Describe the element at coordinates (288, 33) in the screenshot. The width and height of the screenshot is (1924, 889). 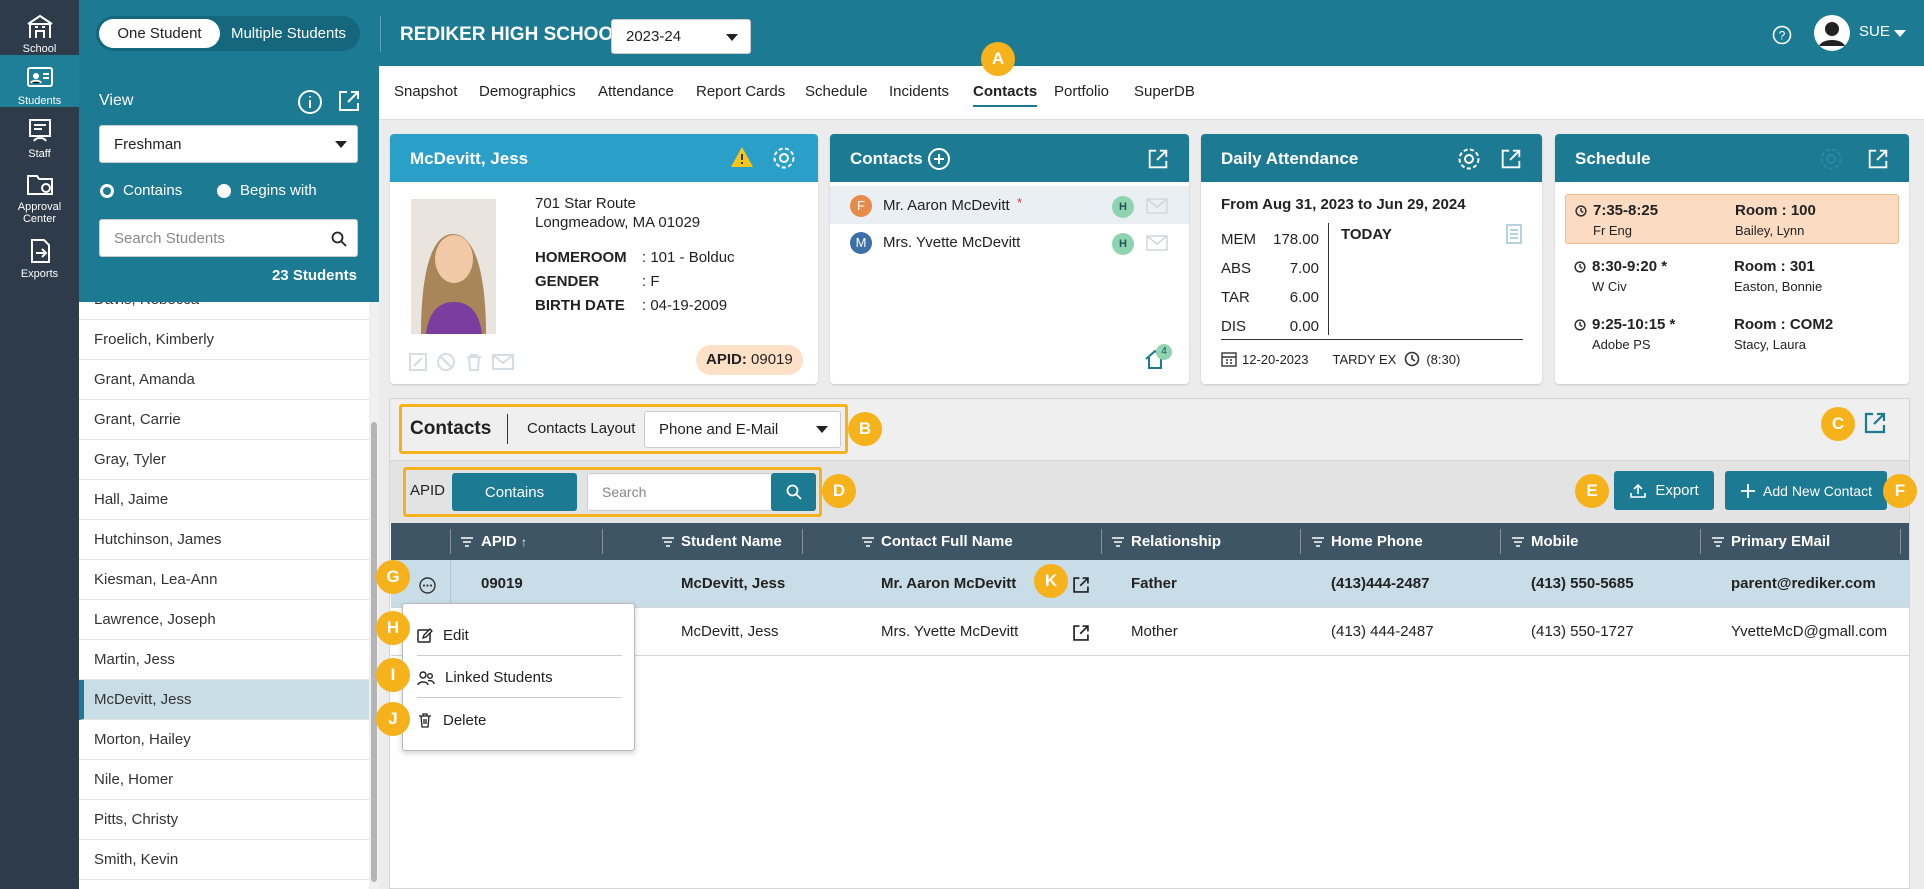
I see `multiple-students-option: Multiple Students` at that location.